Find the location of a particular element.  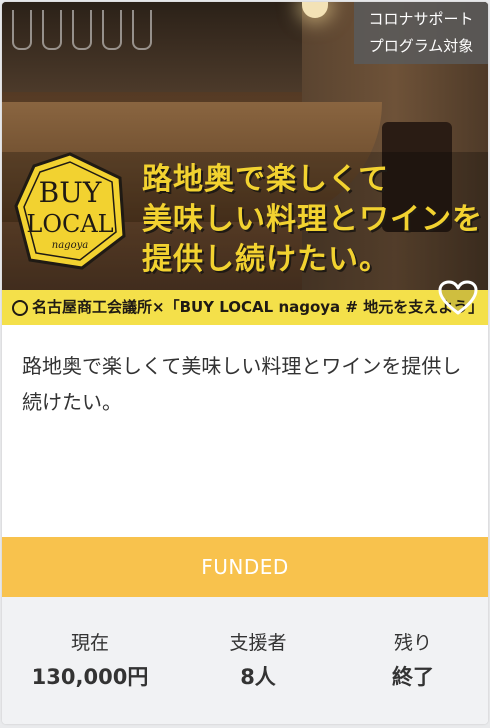

headline-line: 提供し続けたい。 is located at coordinates (266, 259).